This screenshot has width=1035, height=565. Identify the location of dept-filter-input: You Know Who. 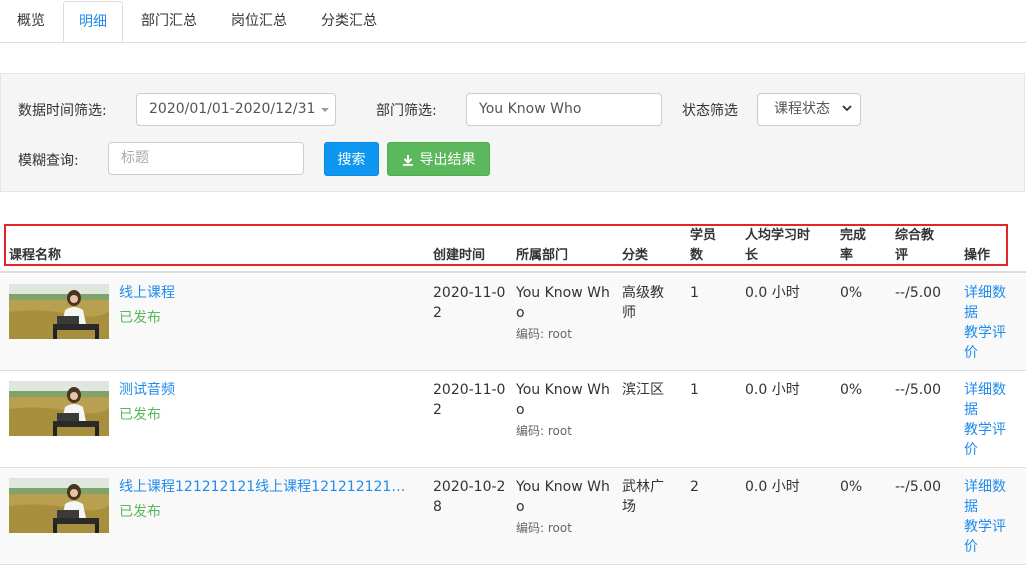
(564, 109).